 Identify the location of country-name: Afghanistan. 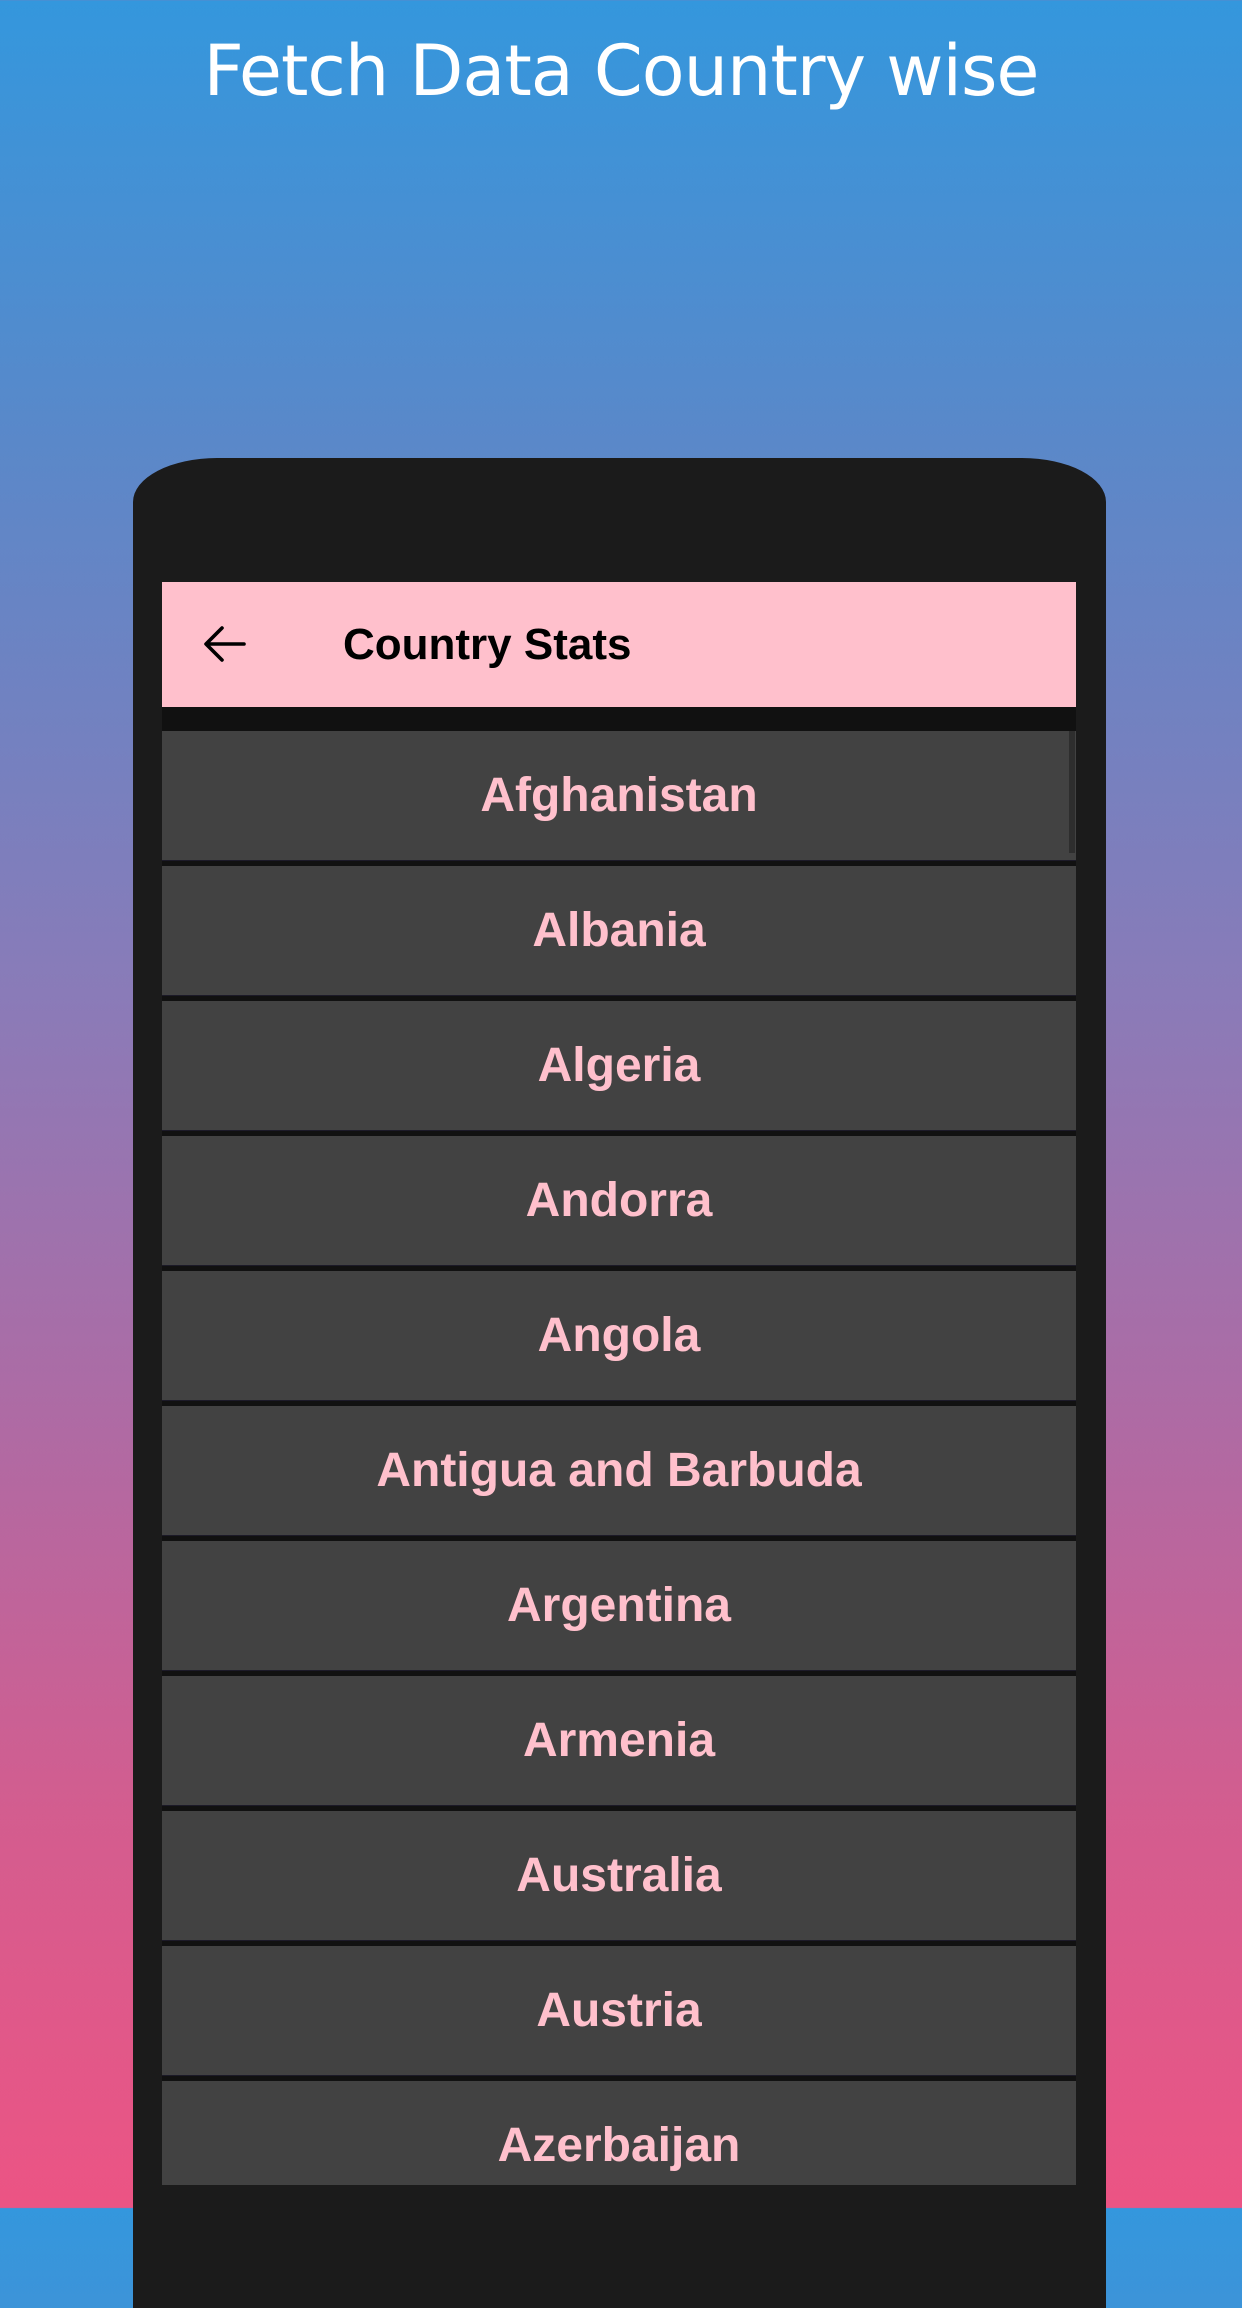
(619, 795).